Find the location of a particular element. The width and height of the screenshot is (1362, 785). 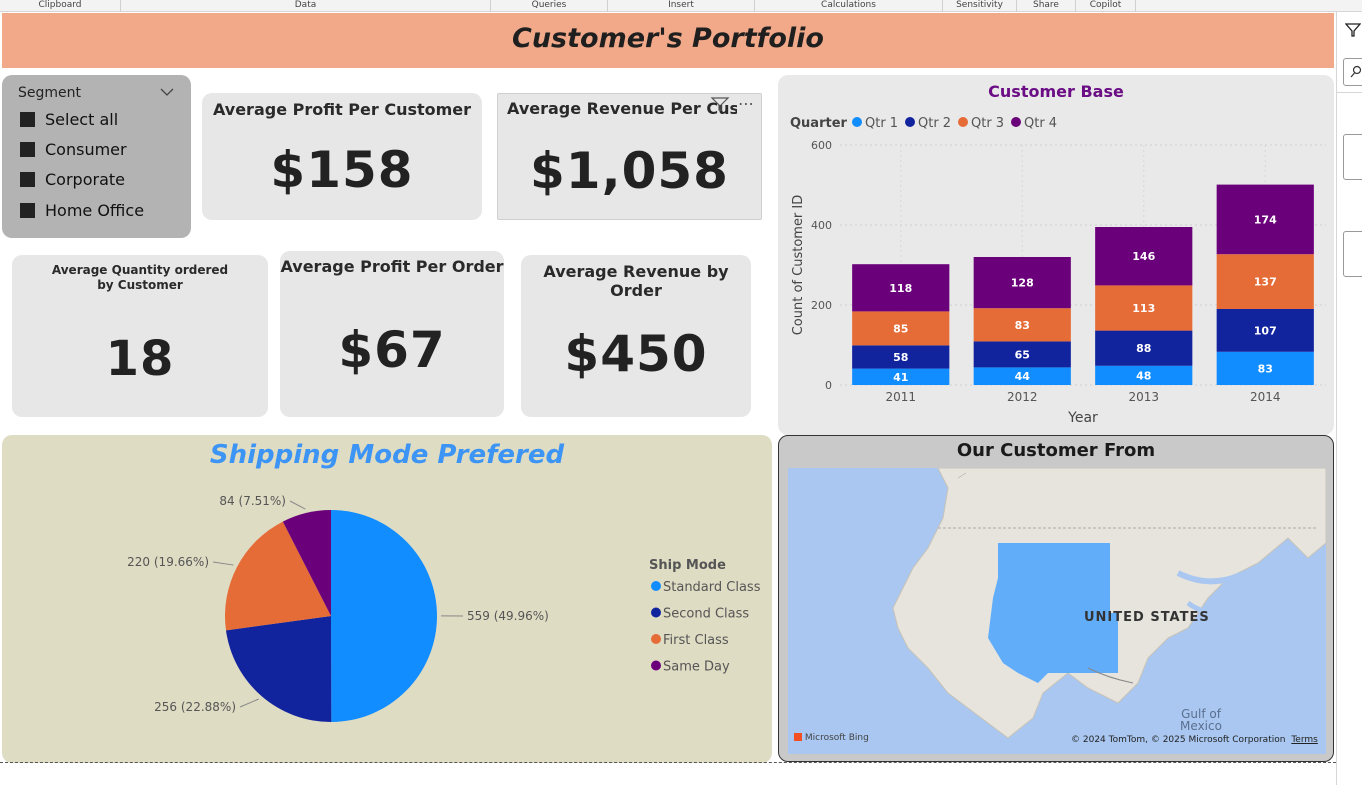

data-label: 128 is located at coordinates (1022, 283).